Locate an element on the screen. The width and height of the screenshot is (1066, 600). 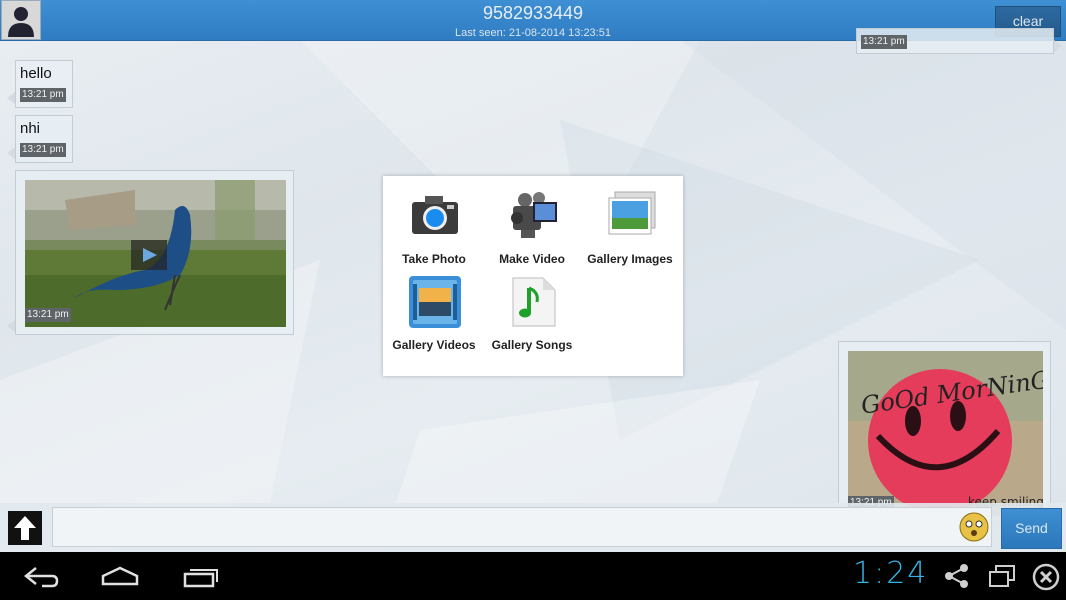
emoji-icon is located at coordinates (974, 527).